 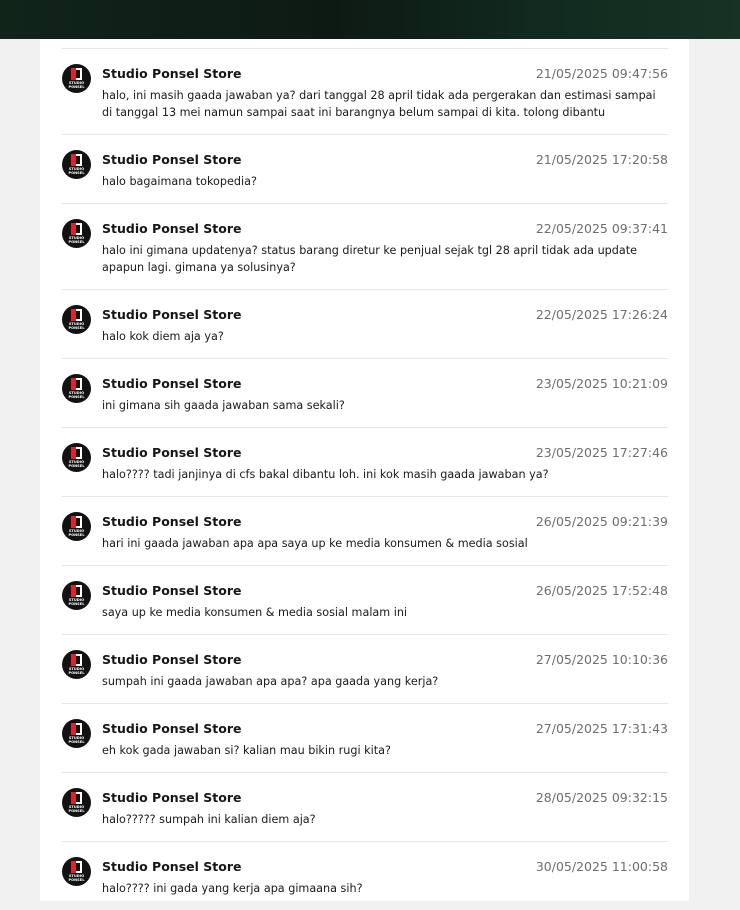 I want to click on message-timestamp: 30/05/2025 11:00:58, so click(x=601, y=866).